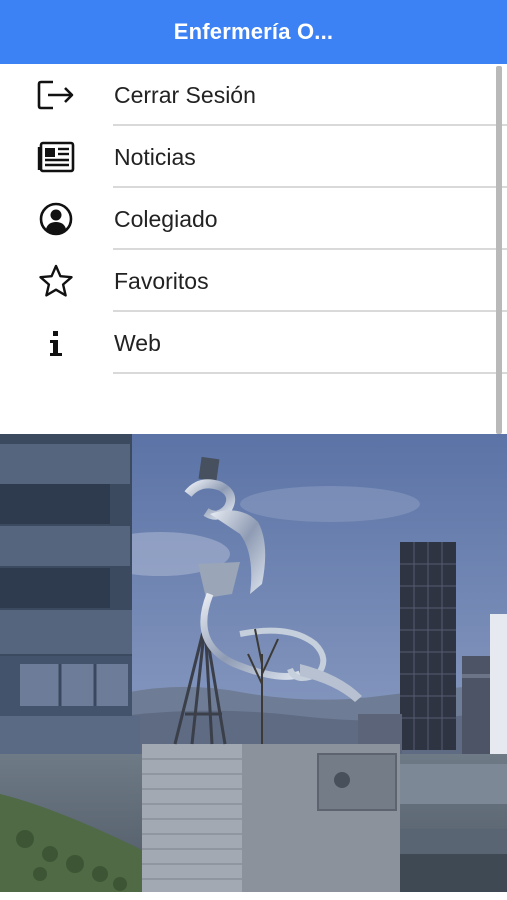 The image size is (507, 900). Describe the element at coordinates (56, 157) in the screenshot. I see `newspaper-icon` at that location.